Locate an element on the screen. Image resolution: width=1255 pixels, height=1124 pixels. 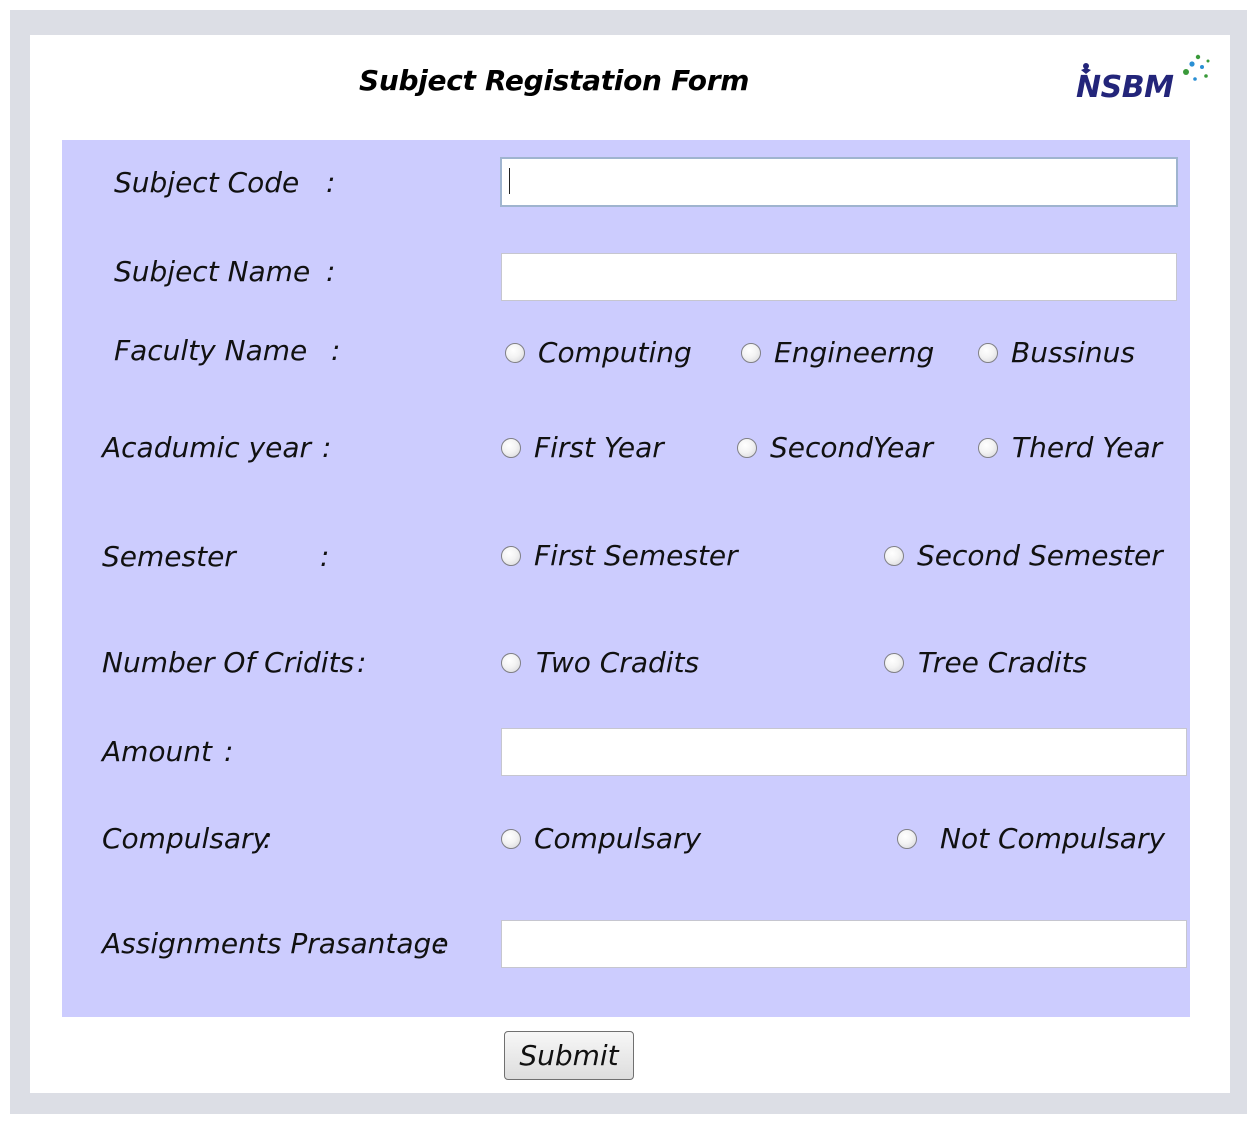
credits-three-label: Tree Cradits is located at coordinates (1003, 662).